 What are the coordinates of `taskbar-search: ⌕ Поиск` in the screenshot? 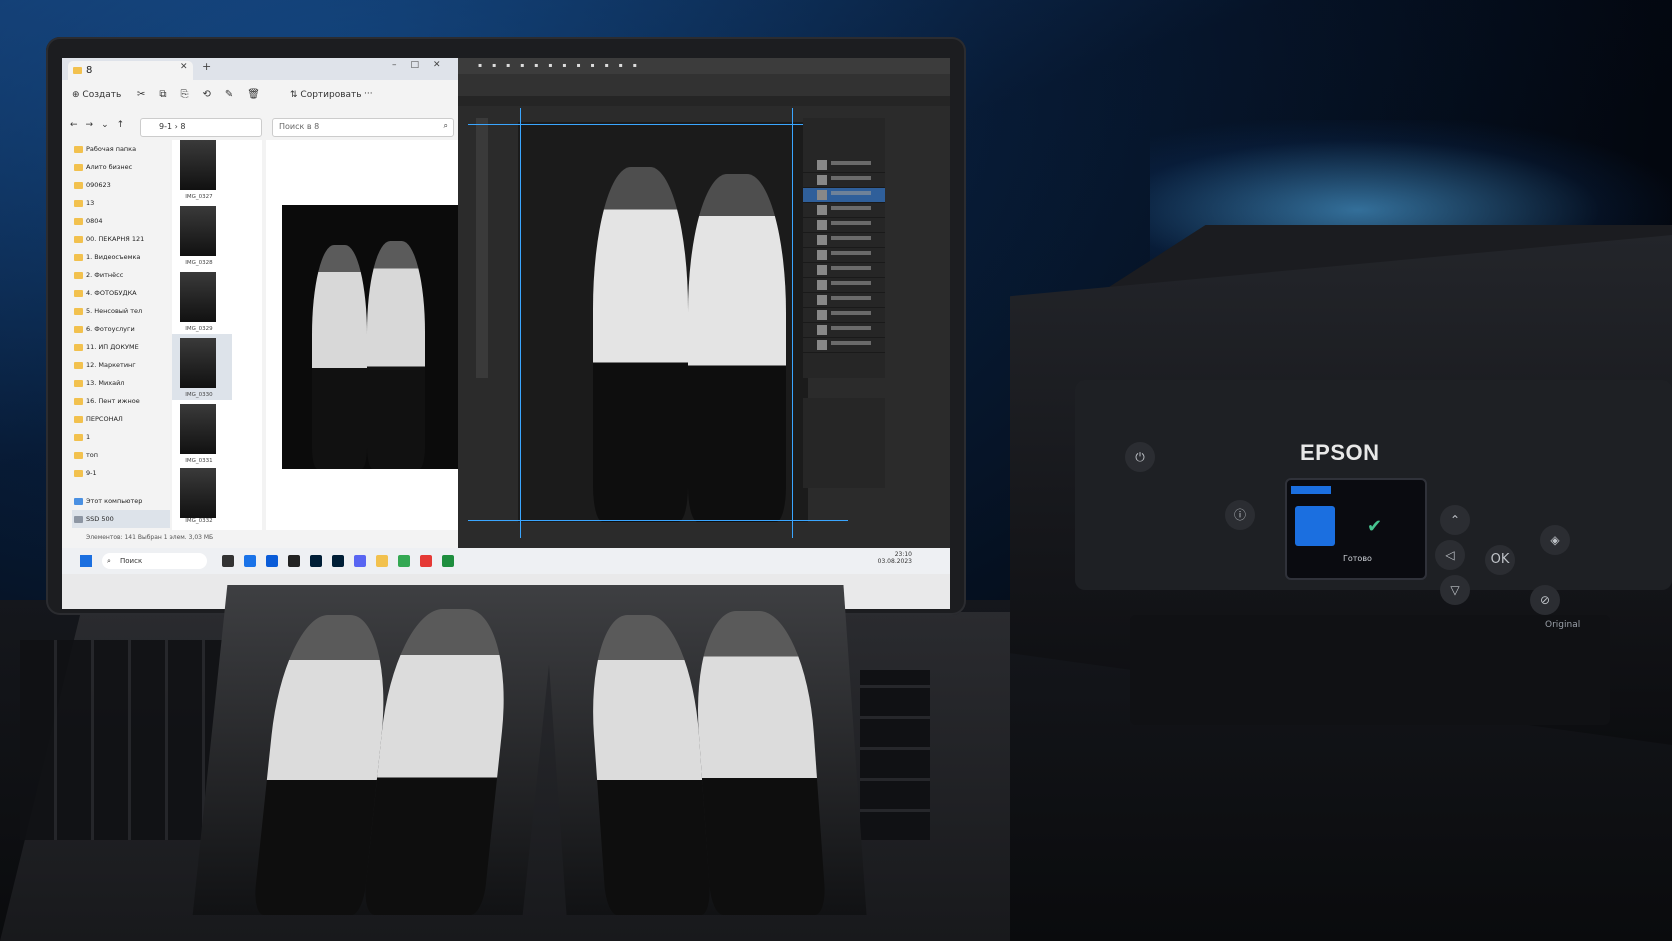 It's located at (154, 561).